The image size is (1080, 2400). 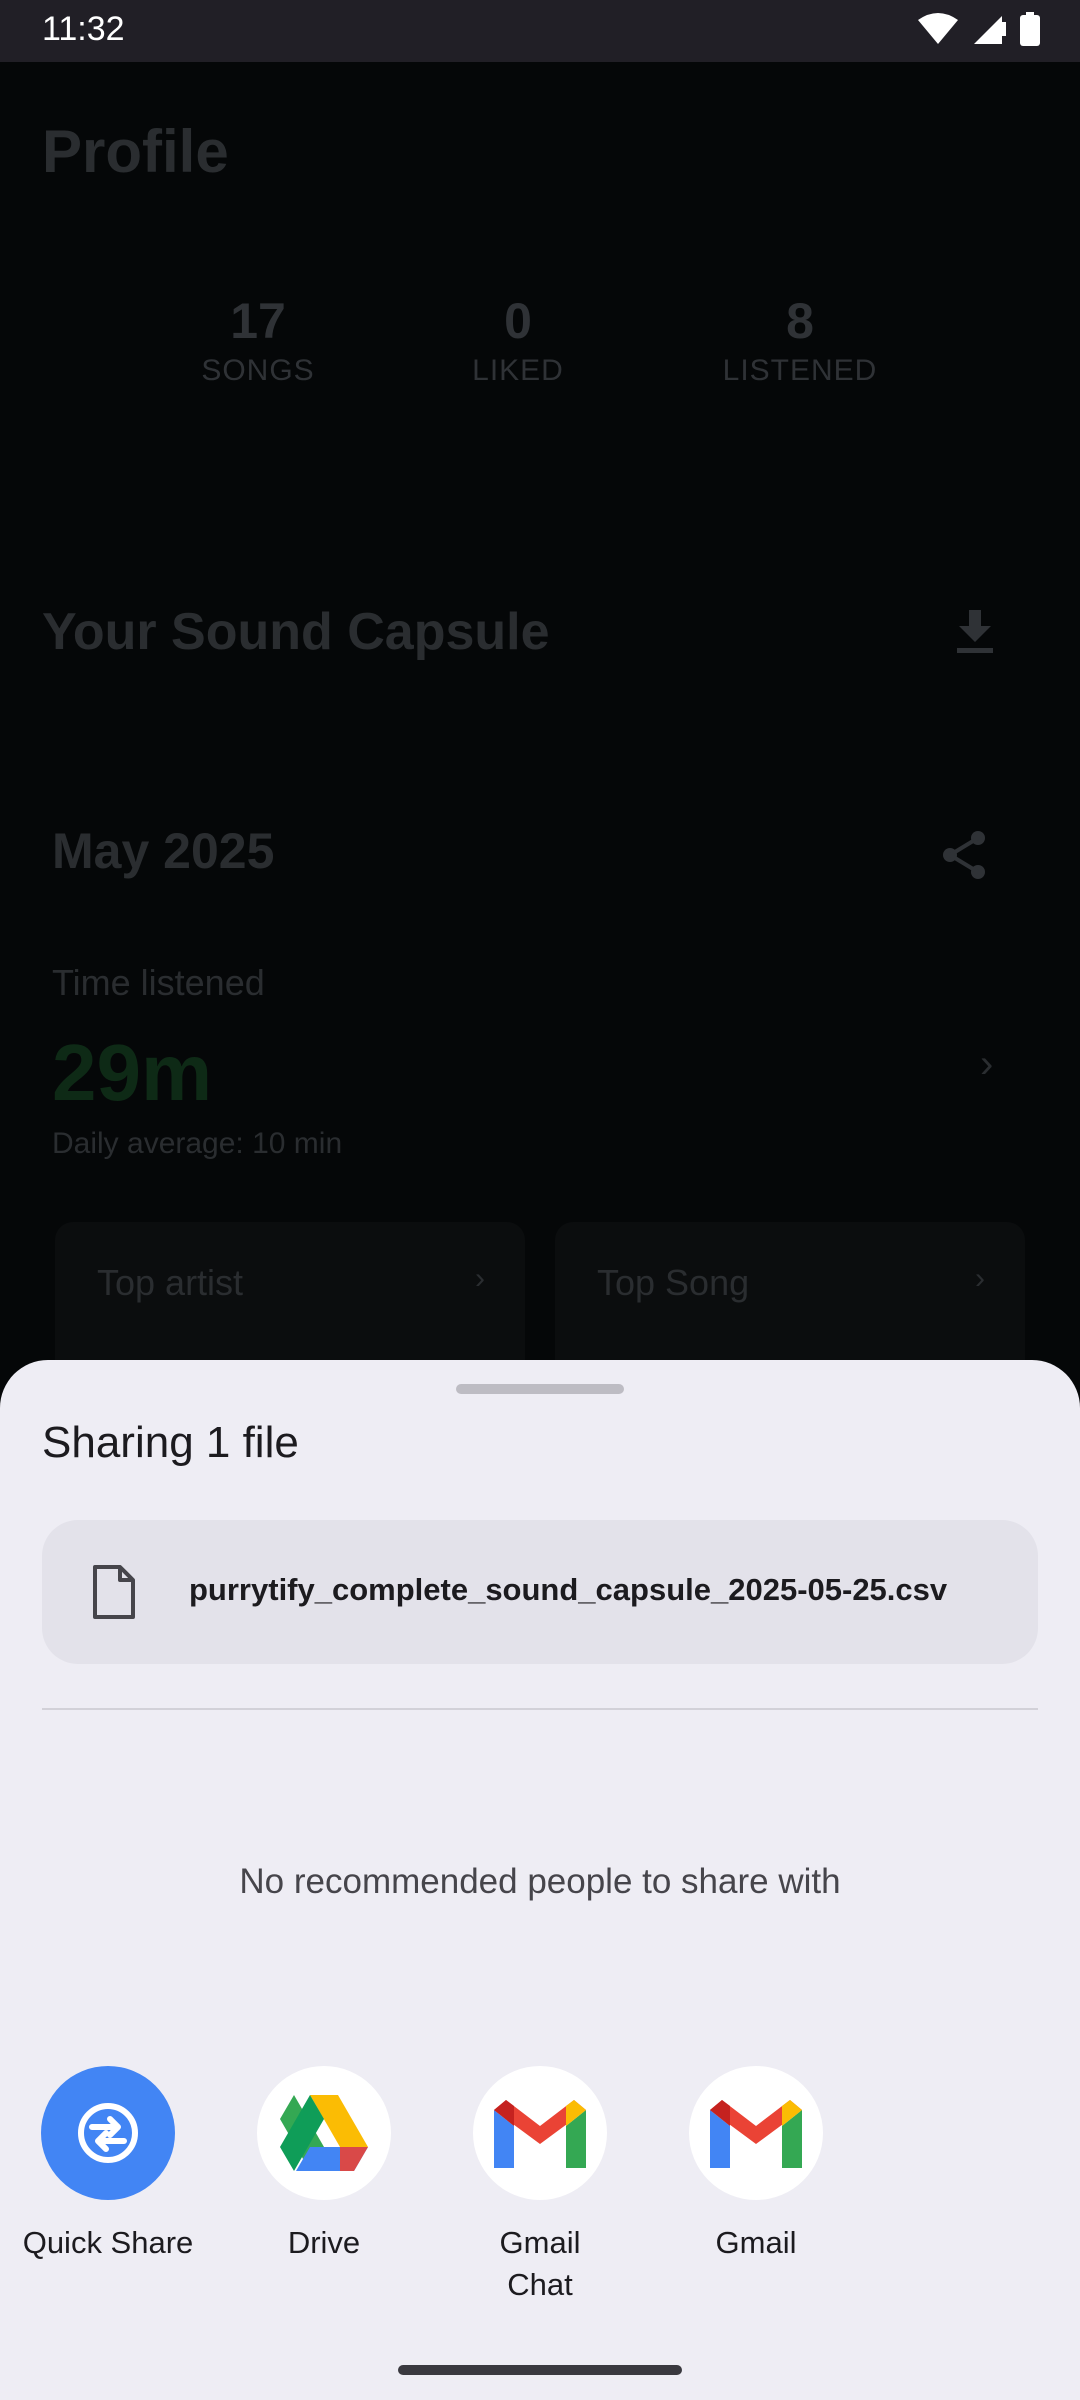 I want to click on wifi-icon, so click(x=938, y=28).